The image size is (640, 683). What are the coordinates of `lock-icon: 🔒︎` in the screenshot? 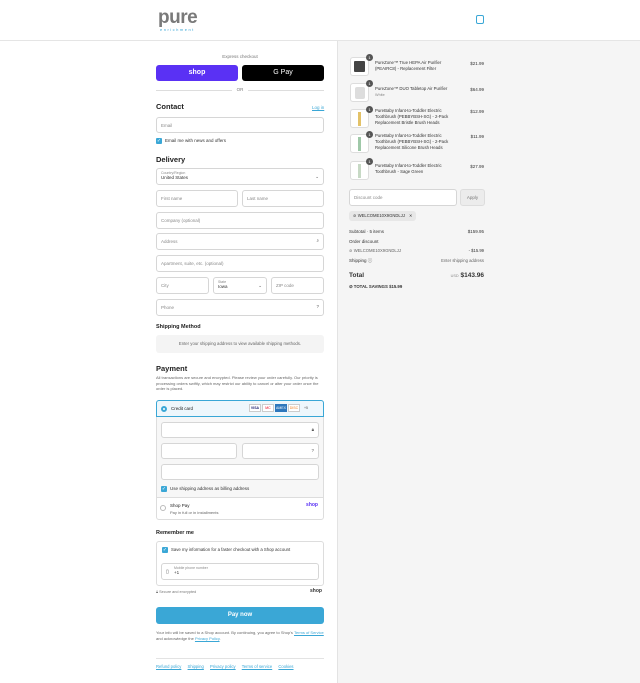 It's located at (312, 429).